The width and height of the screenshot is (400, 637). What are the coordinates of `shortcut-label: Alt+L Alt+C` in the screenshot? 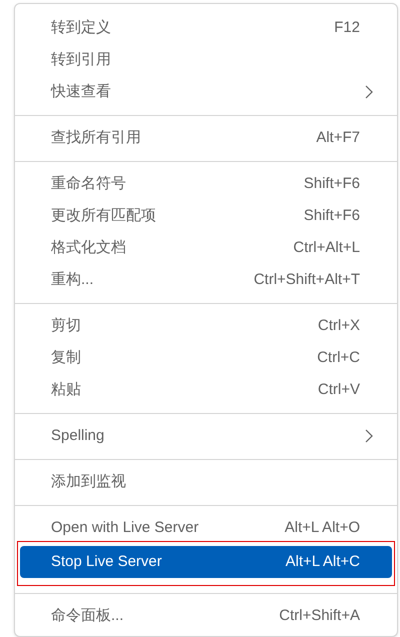 It's located at (323, 562).